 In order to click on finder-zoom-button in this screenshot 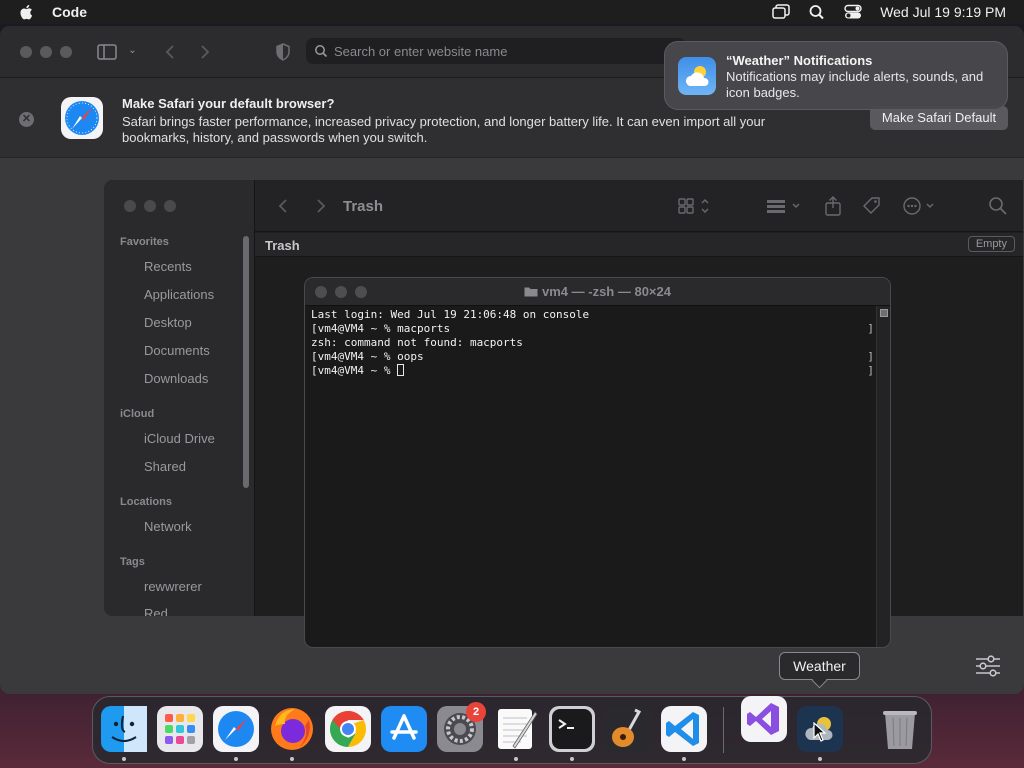, I will do `click(170, 206)`.